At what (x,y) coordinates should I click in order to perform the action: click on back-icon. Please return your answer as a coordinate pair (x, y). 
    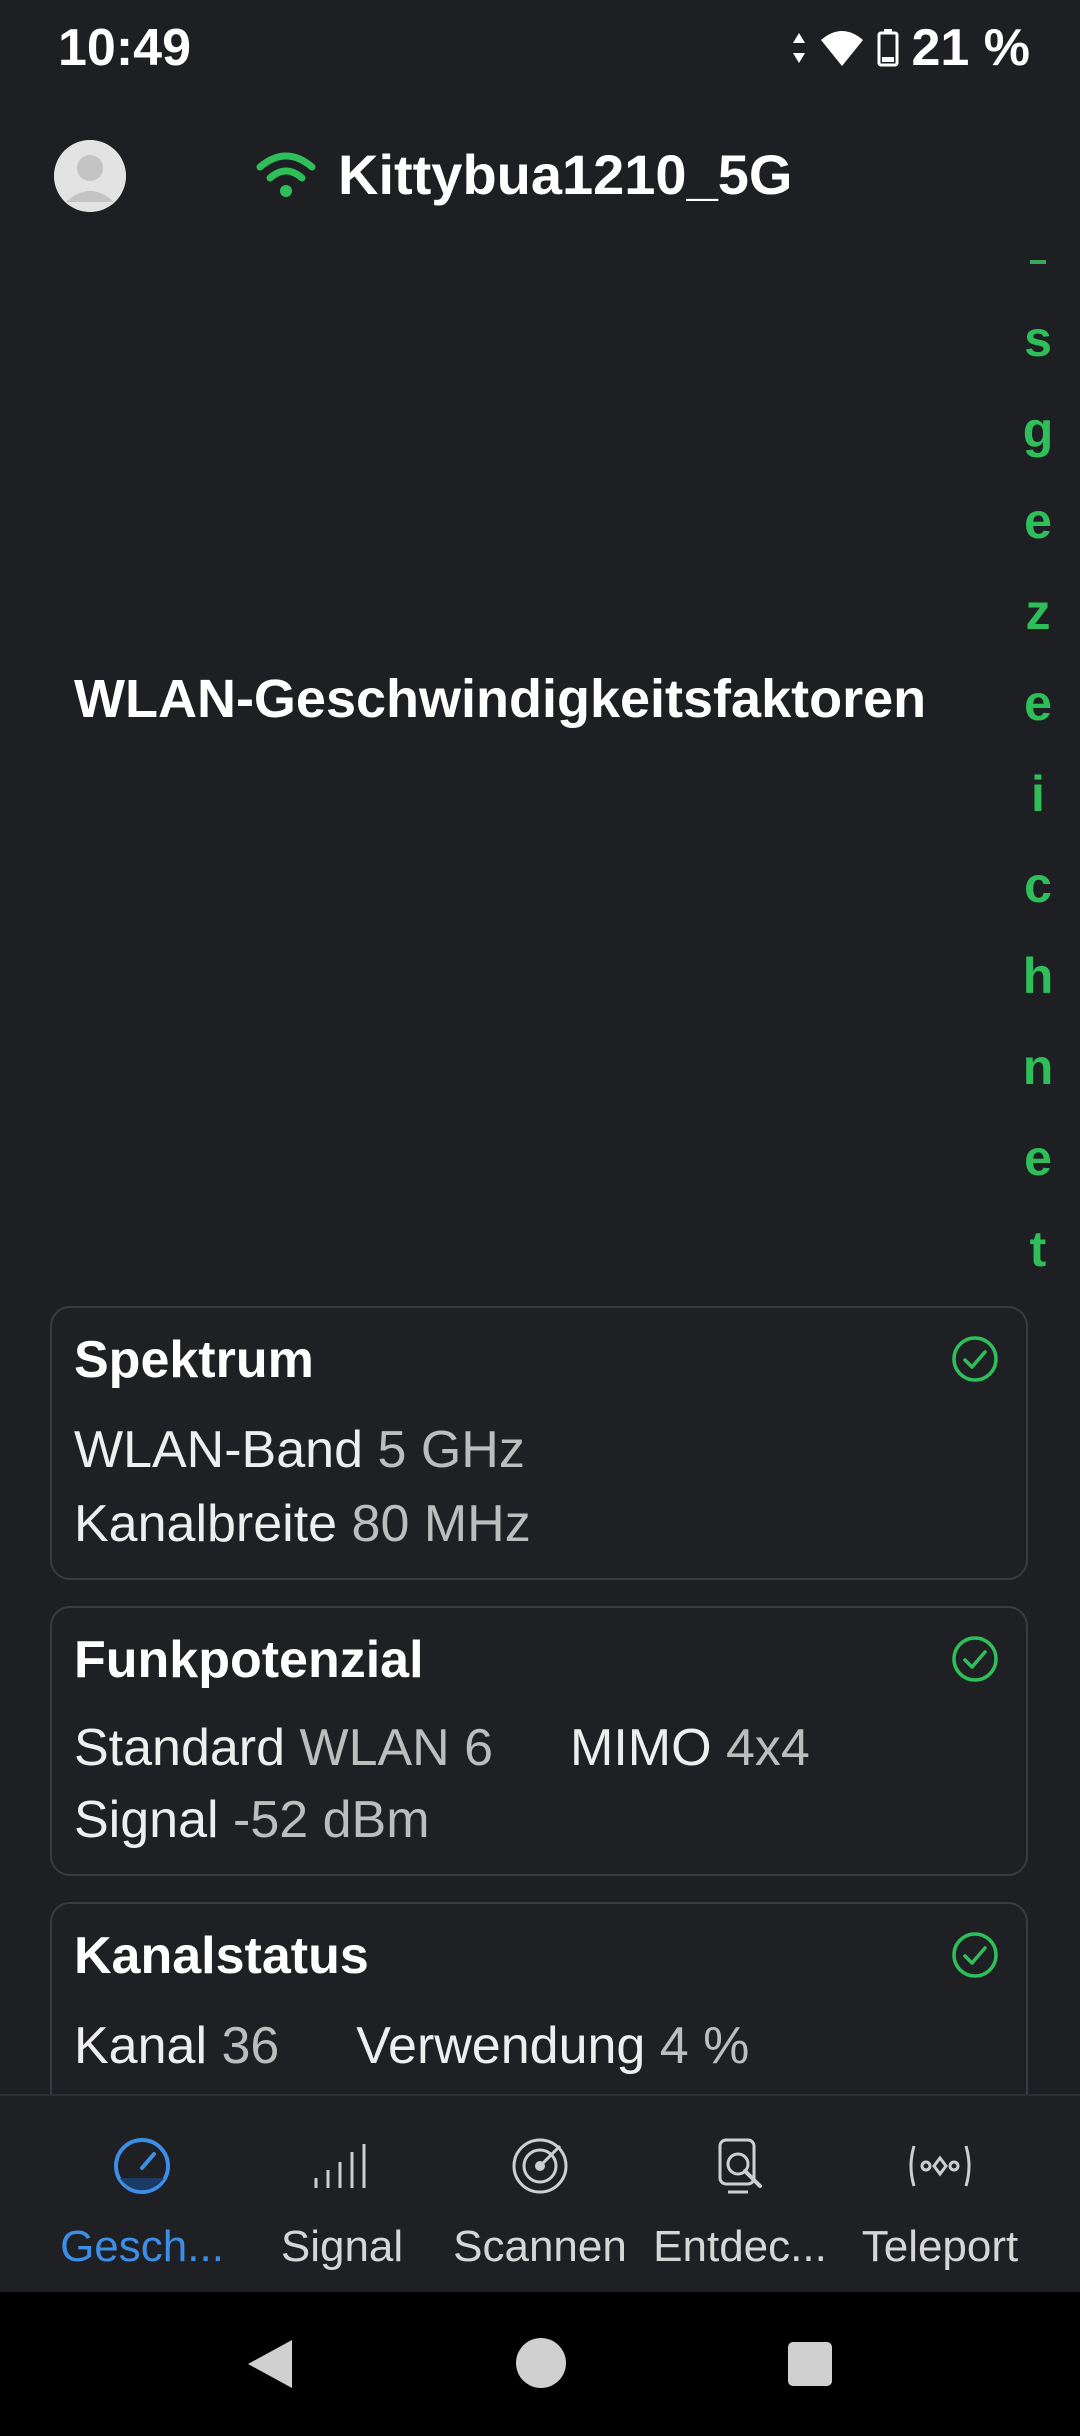
    Looking at the image, I should click on (270, 2364).